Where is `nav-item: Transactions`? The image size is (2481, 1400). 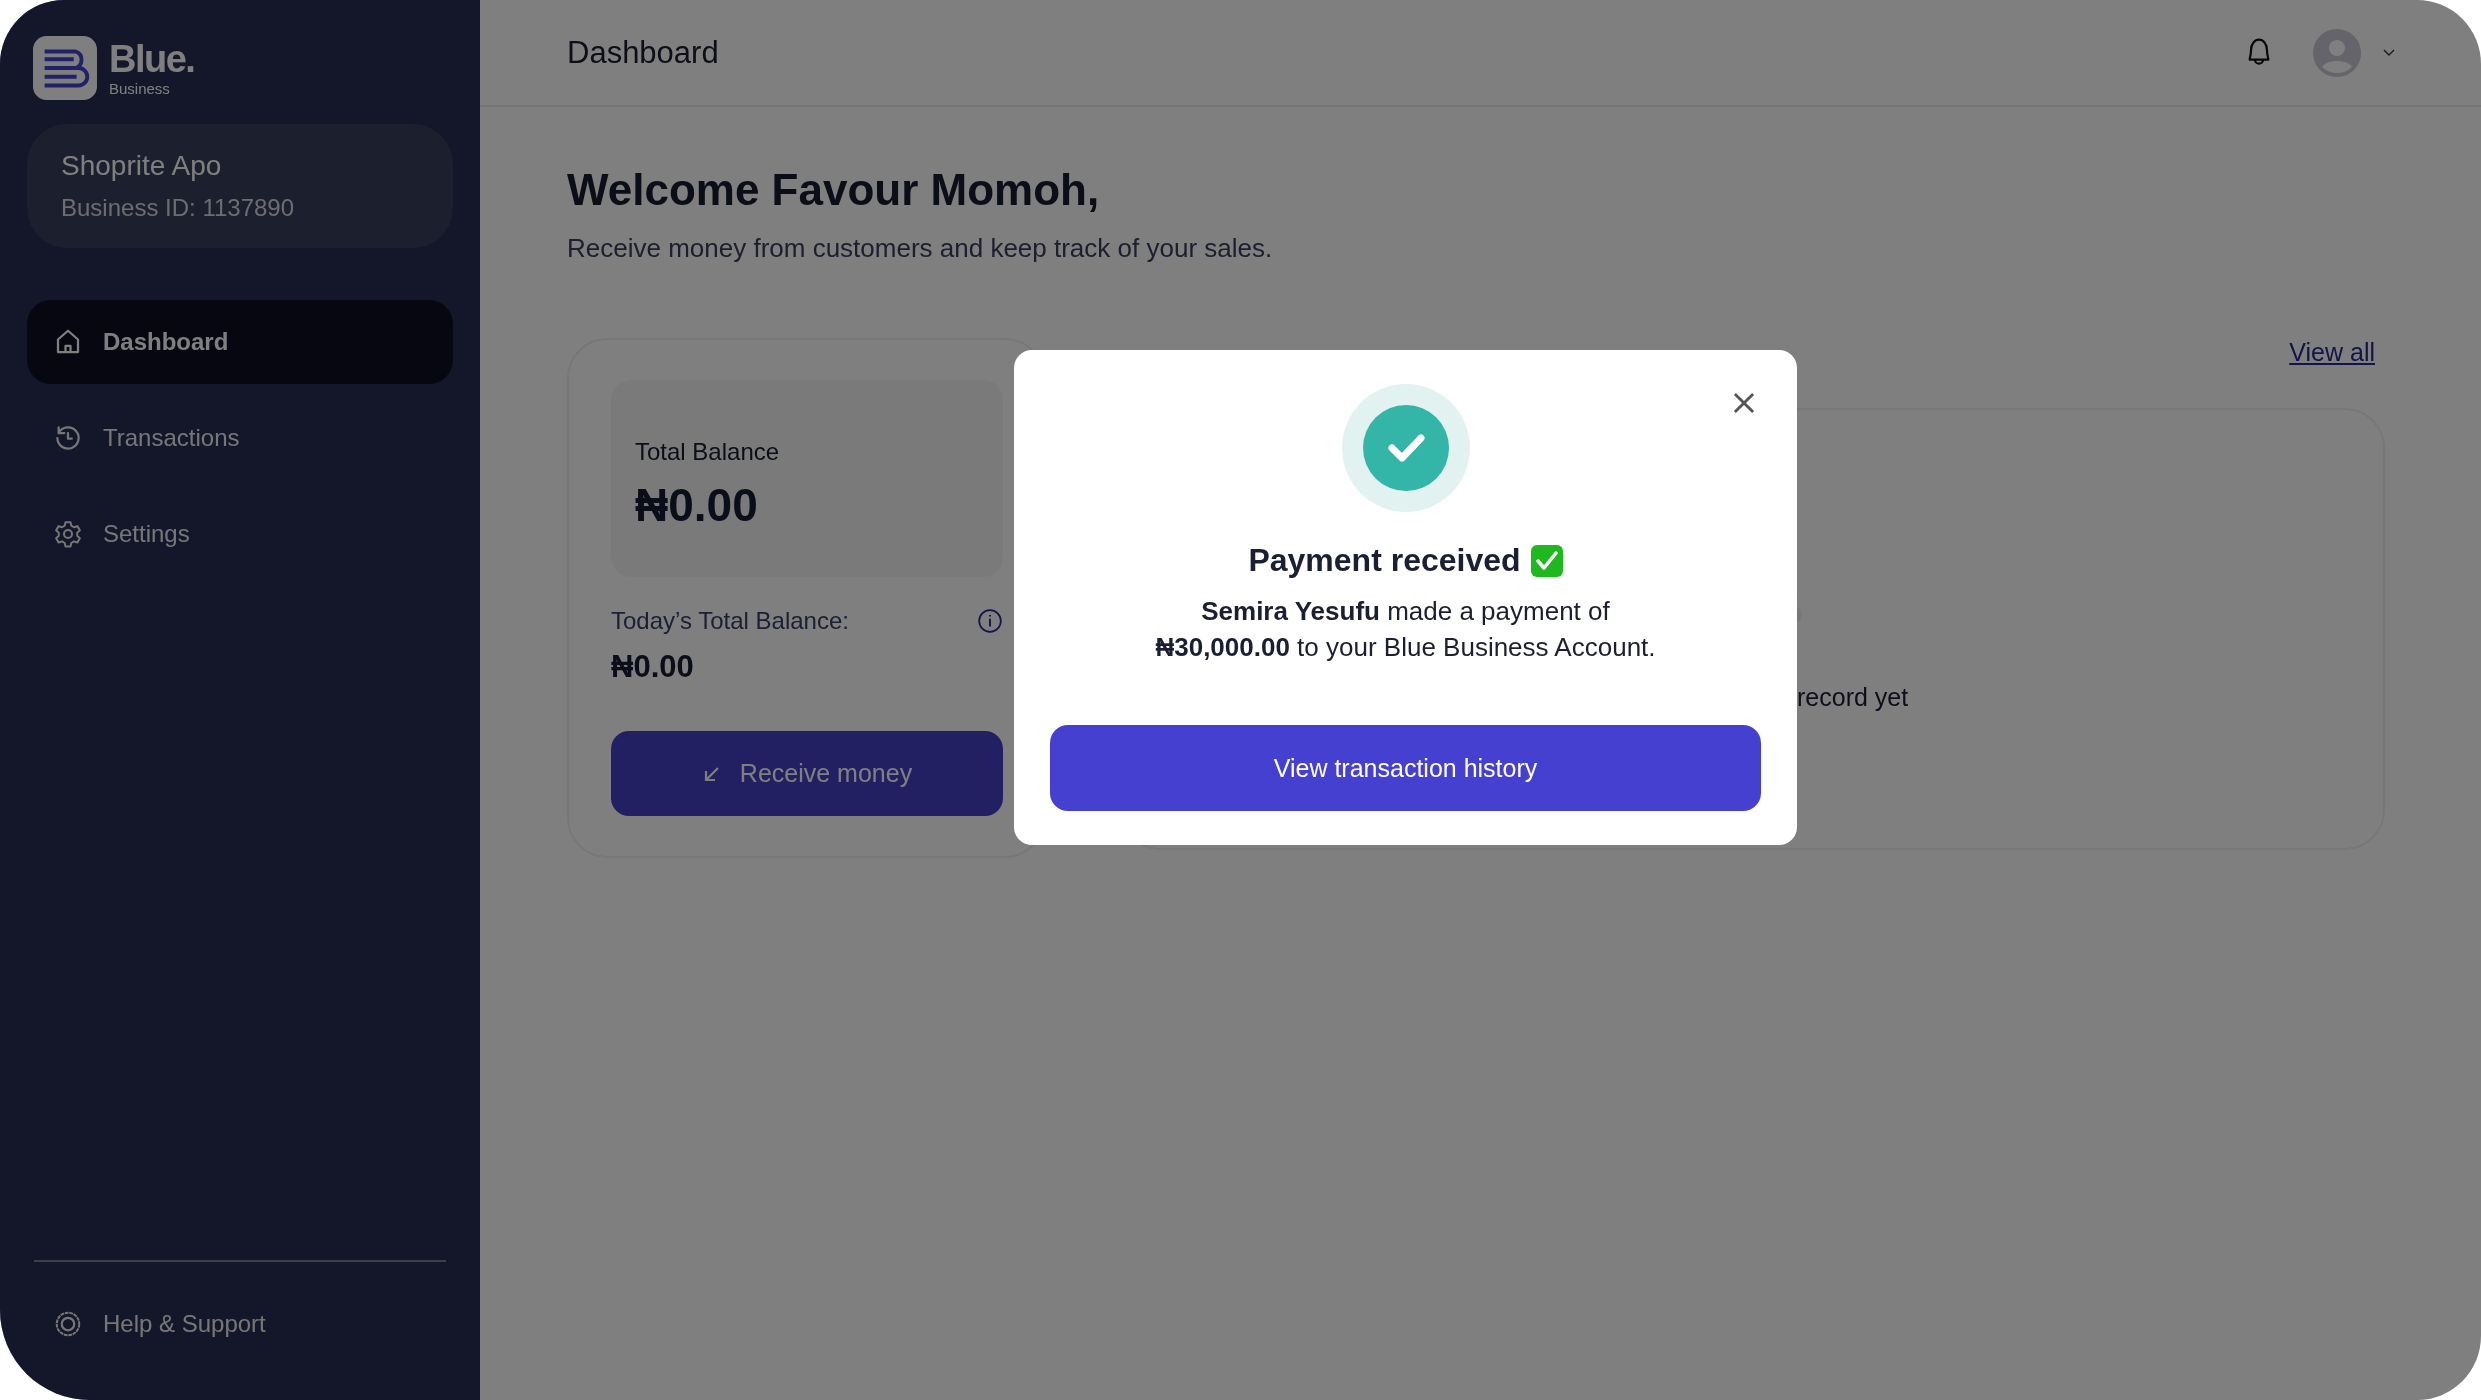 nav-item: Transactions is located at coordinates (240, 438).